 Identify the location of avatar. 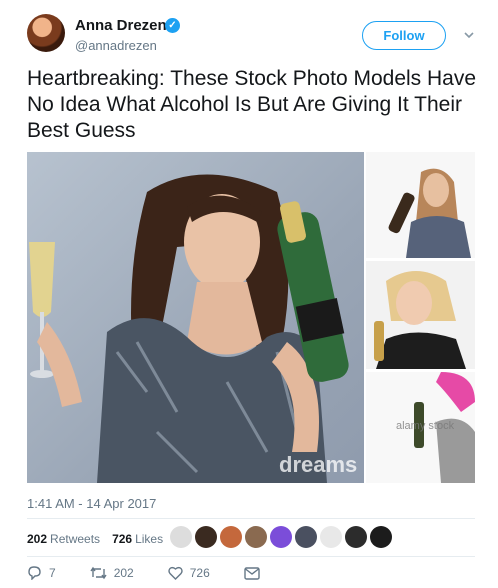
(46, 33).